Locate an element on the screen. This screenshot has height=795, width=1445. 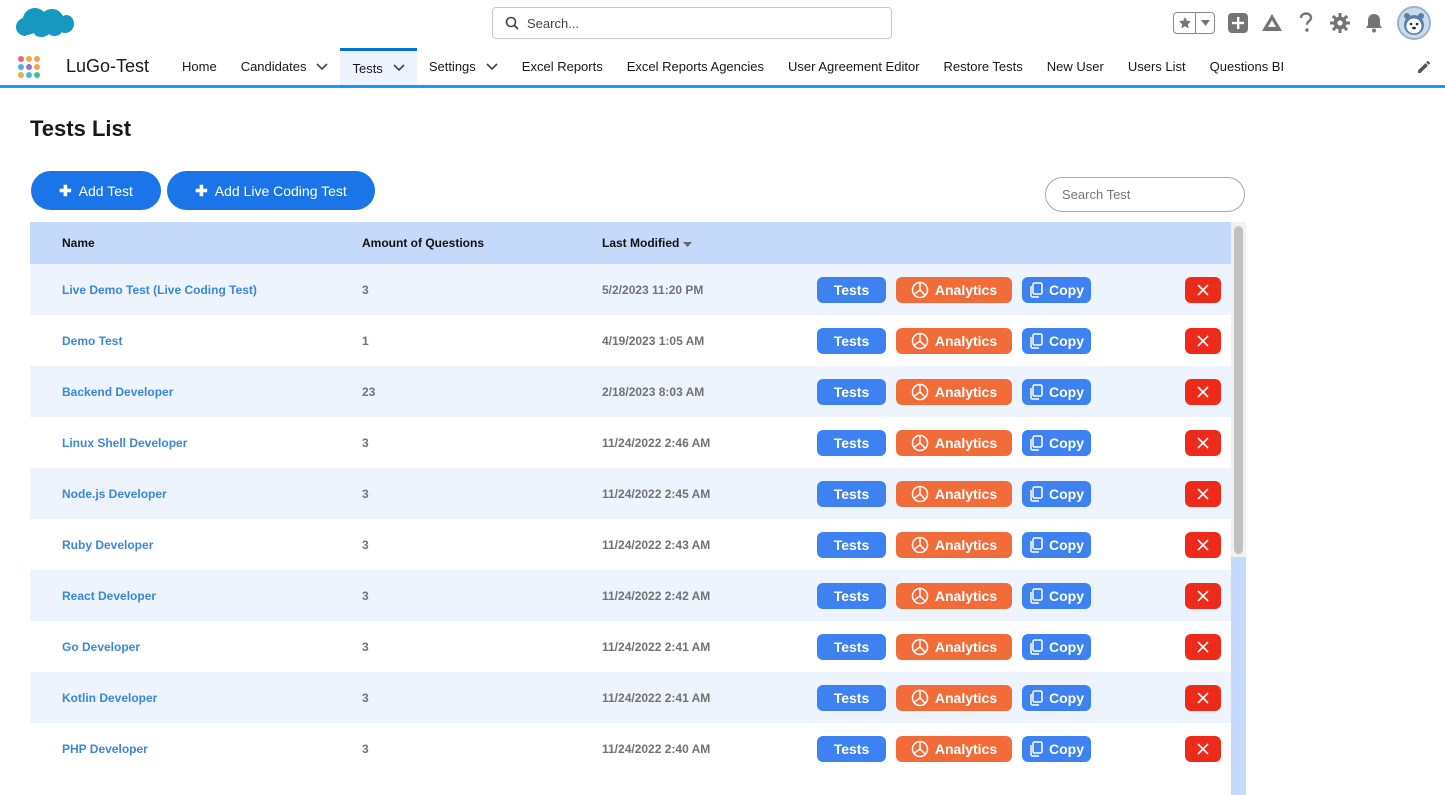
trailhead-icon is located at coordinates (1272, 23).